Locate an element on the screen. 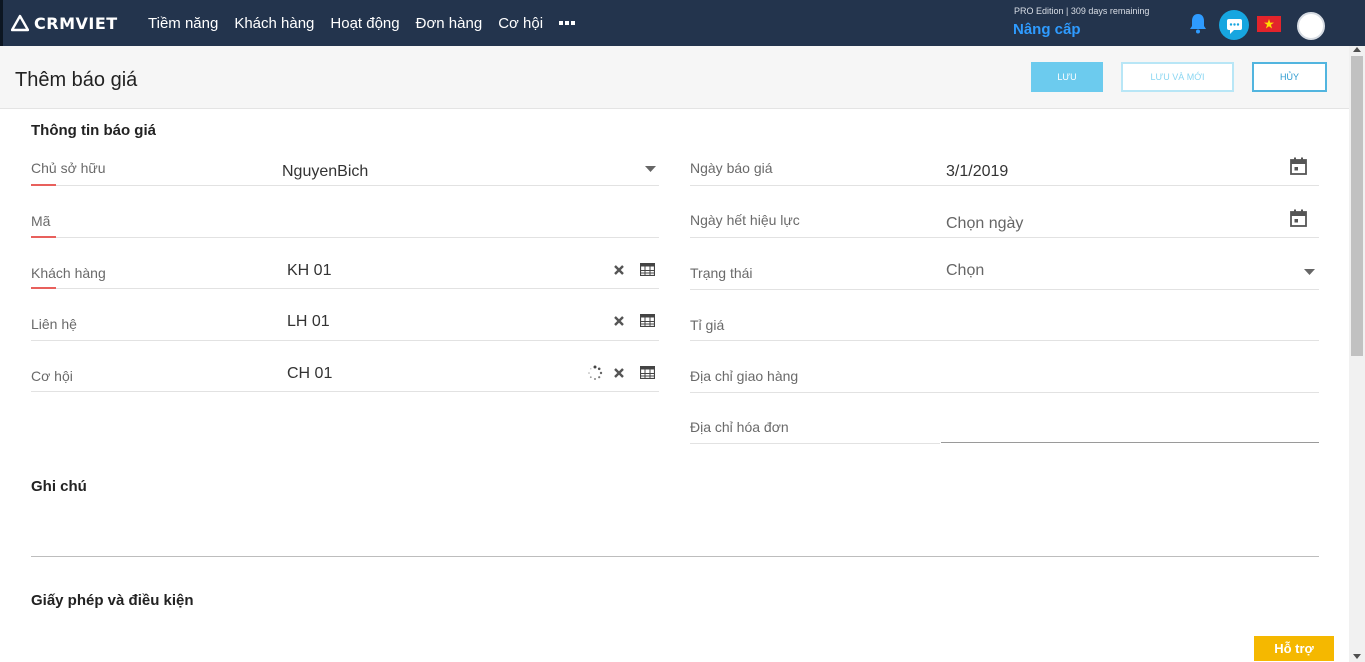  logo-text: CRMVIET is located at coordinates (76, 23).